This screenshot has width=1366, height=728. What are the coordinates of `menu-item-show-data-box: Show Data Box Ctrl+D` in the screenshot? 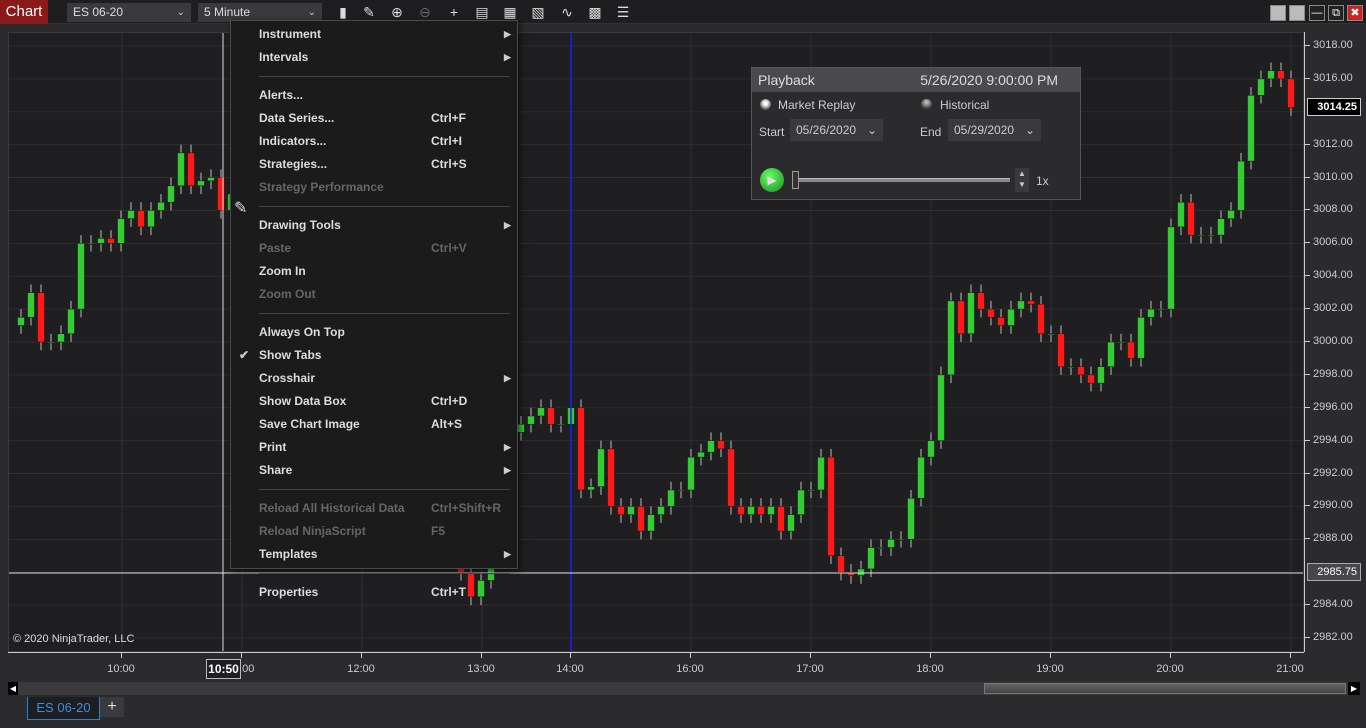 It's located at (374, 401).